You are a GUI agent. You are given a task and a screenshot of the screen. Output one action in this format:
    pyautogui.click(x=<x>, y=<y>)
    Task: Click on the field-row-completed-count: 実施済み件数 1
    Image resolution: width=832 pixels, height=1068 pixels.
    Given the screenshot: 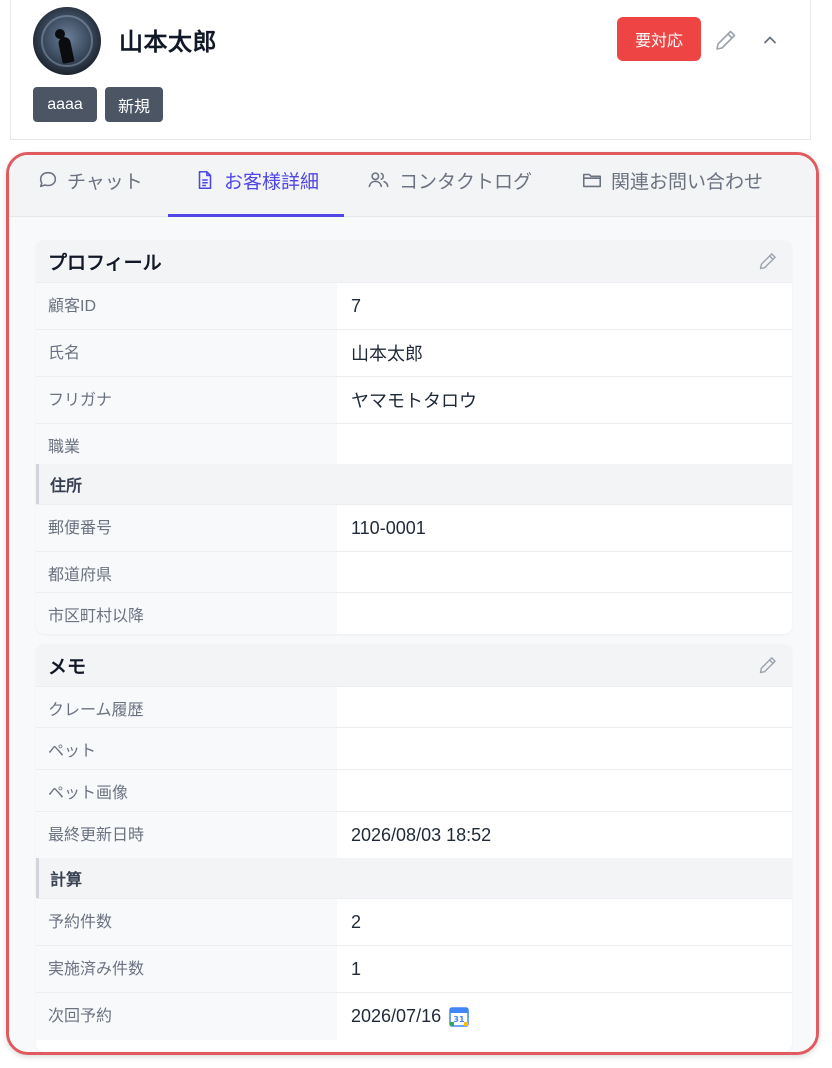 What is the action you would take?
    pyautogui.click(x=414, y=968)
    